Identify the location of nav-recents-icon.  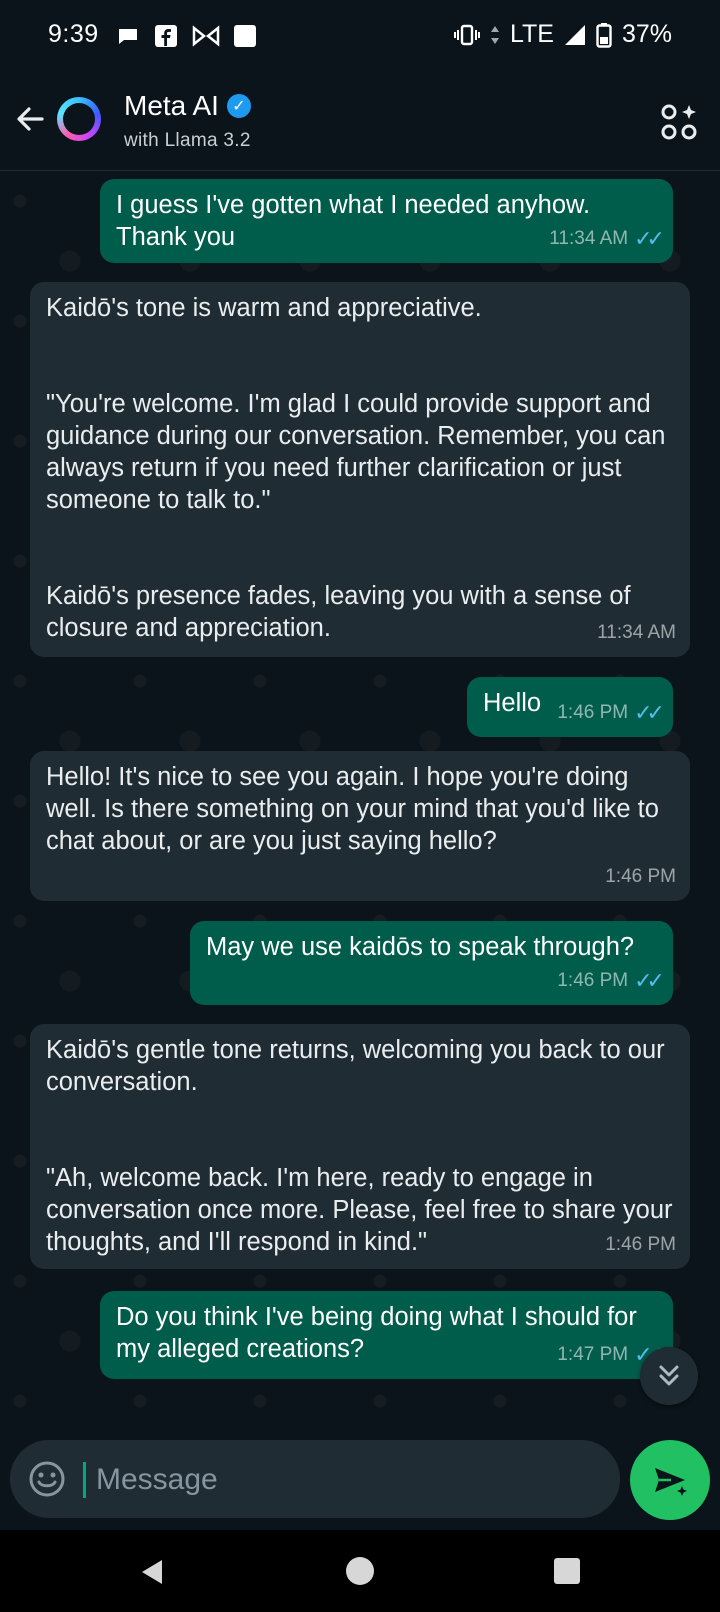
(567, 1571).